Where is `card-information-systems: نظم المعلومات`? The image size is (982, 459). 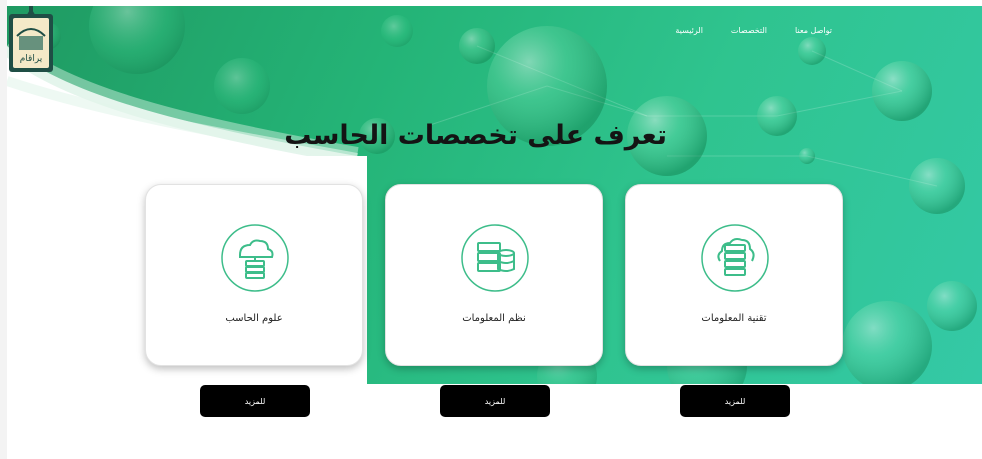 card-information-systems: نظم المعلومات is located at coordinates (494, 275).